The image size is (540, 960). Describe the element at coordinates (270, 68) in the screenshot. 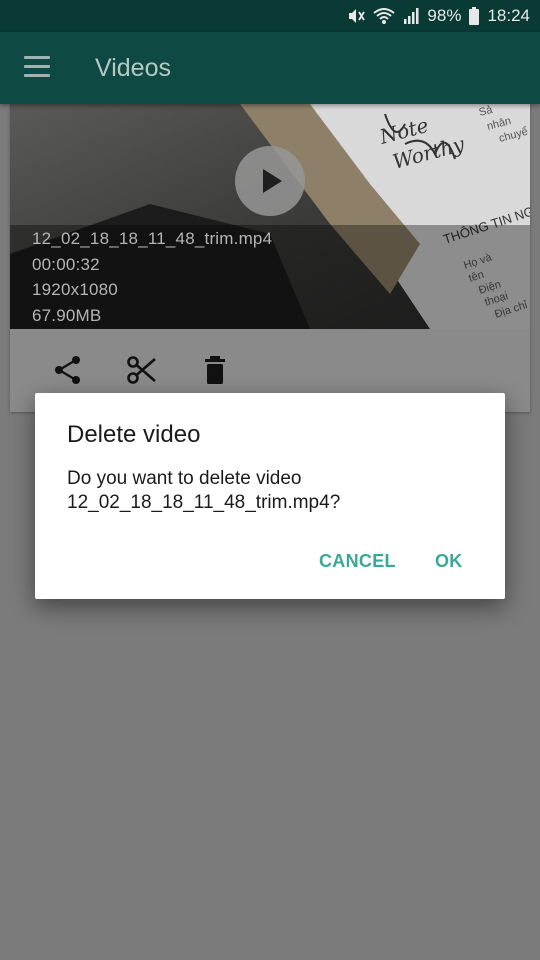

I see `app-bar: Videos` at that location.